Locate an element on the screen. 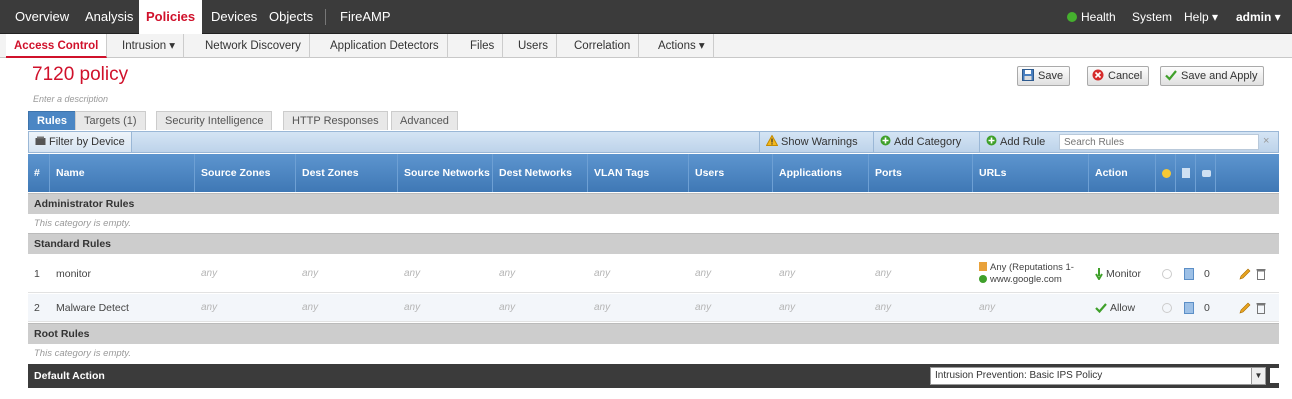  col-ips-icon is located at coordinates (1166, 173).